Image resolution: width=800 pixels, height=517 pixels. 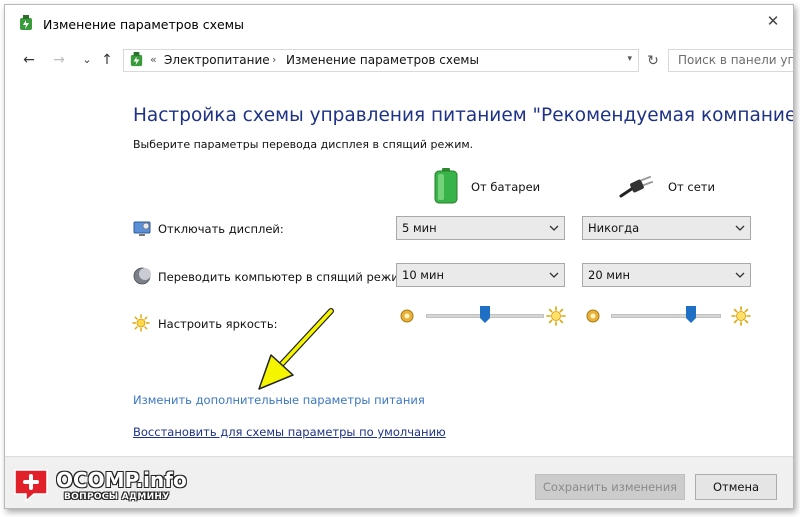 What do you see at coordinates (666, 228) in the screenshot?
I see `display-off-ac-select: Никогда` at bounding box center [666, 228].